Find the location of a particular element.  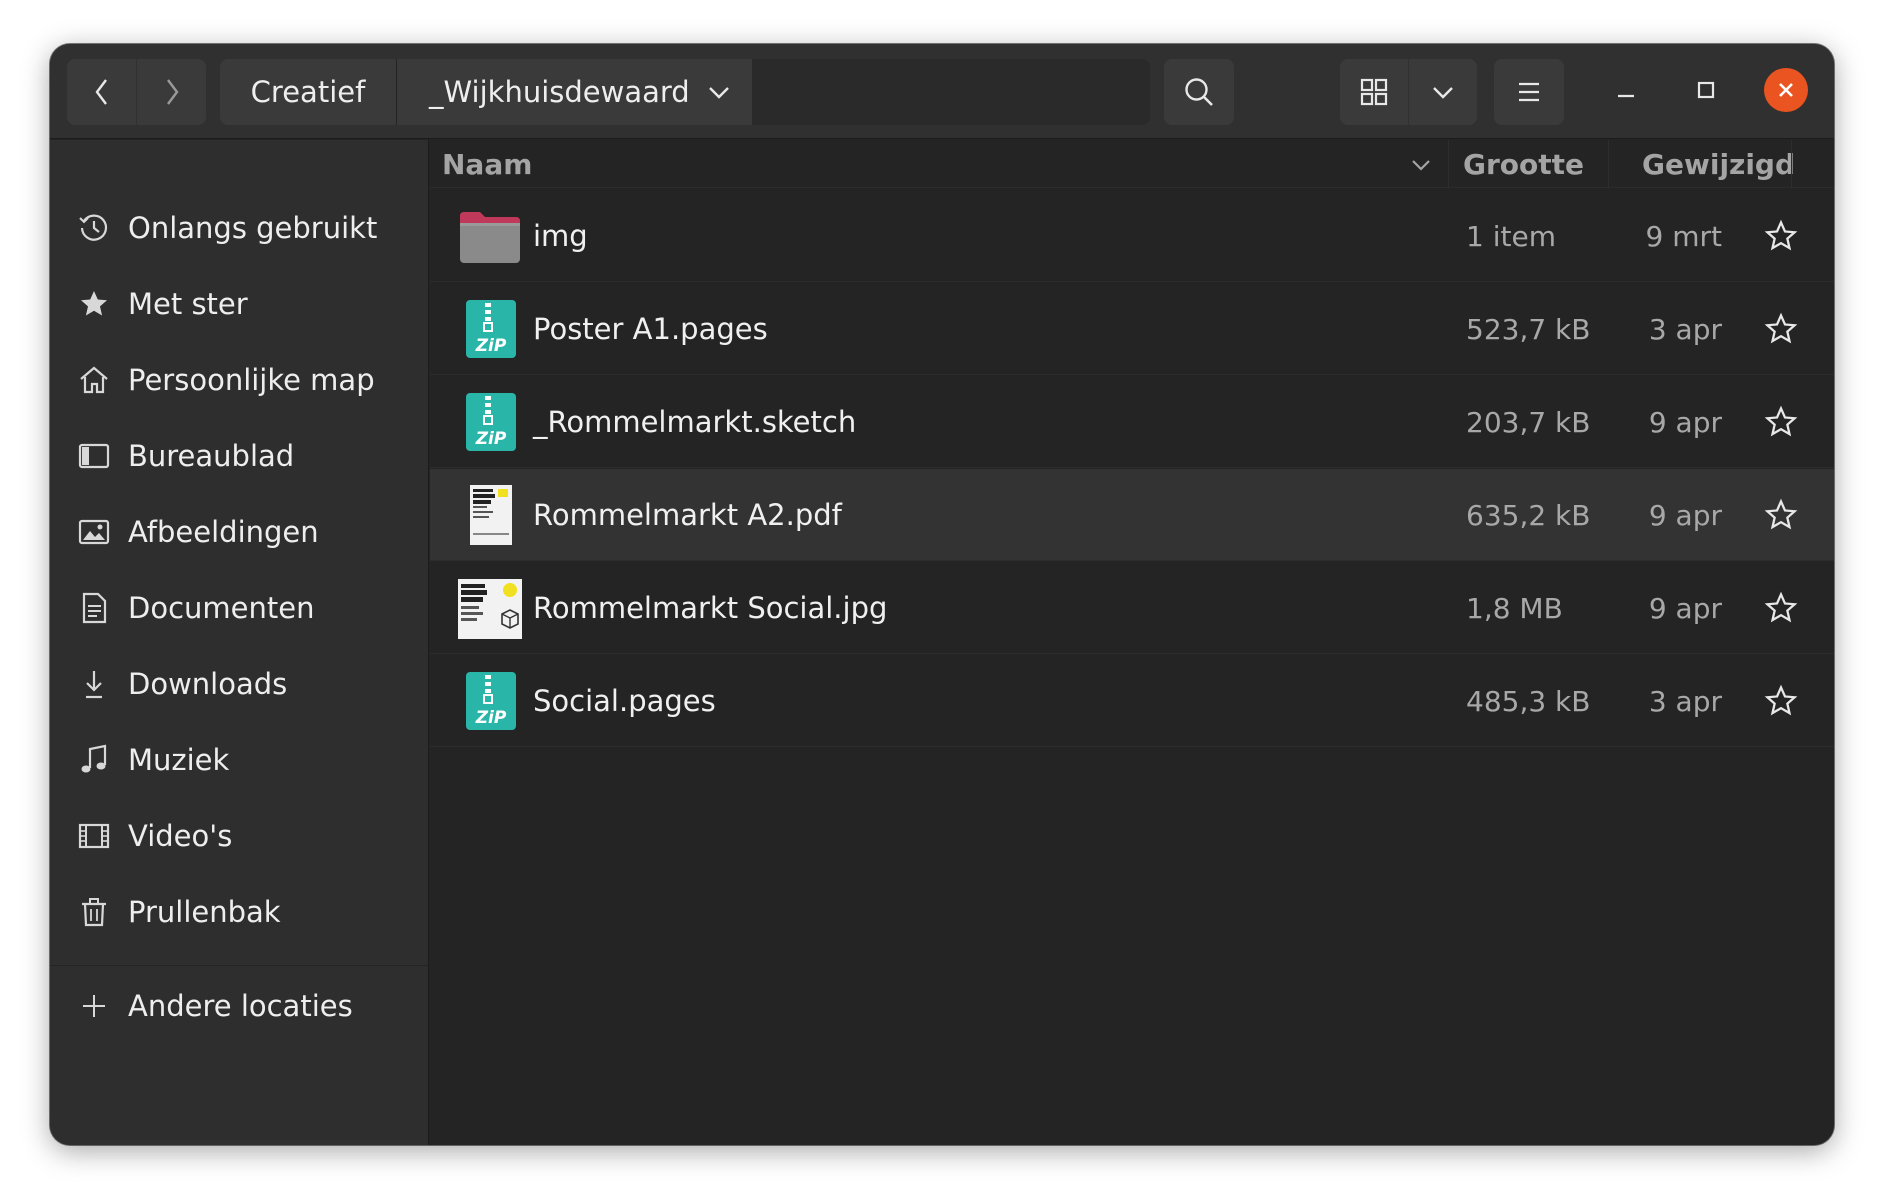

close-button is located at coordinates (1786, 90).